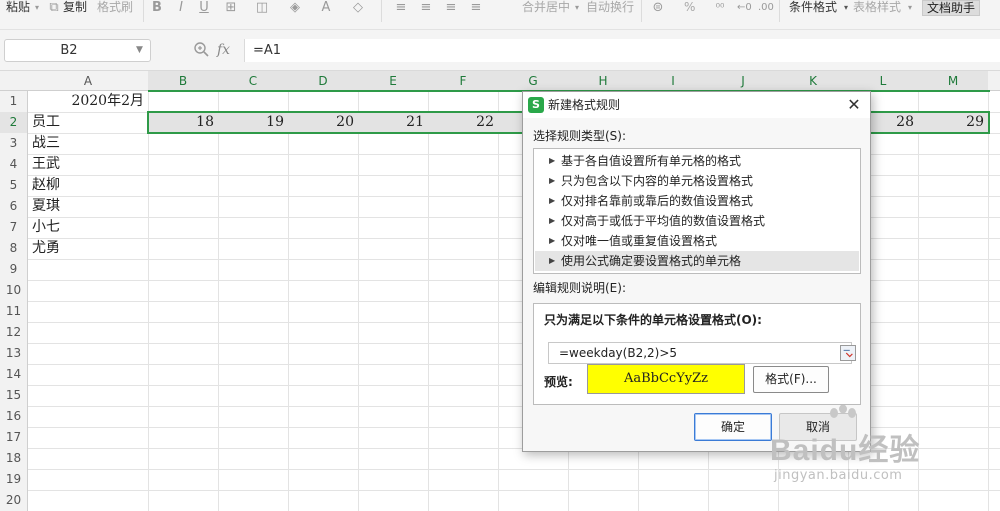  I want to click on rule-type-item-label: 仅对排名靠前或靠后的数值设置格式, so click(657, 201).